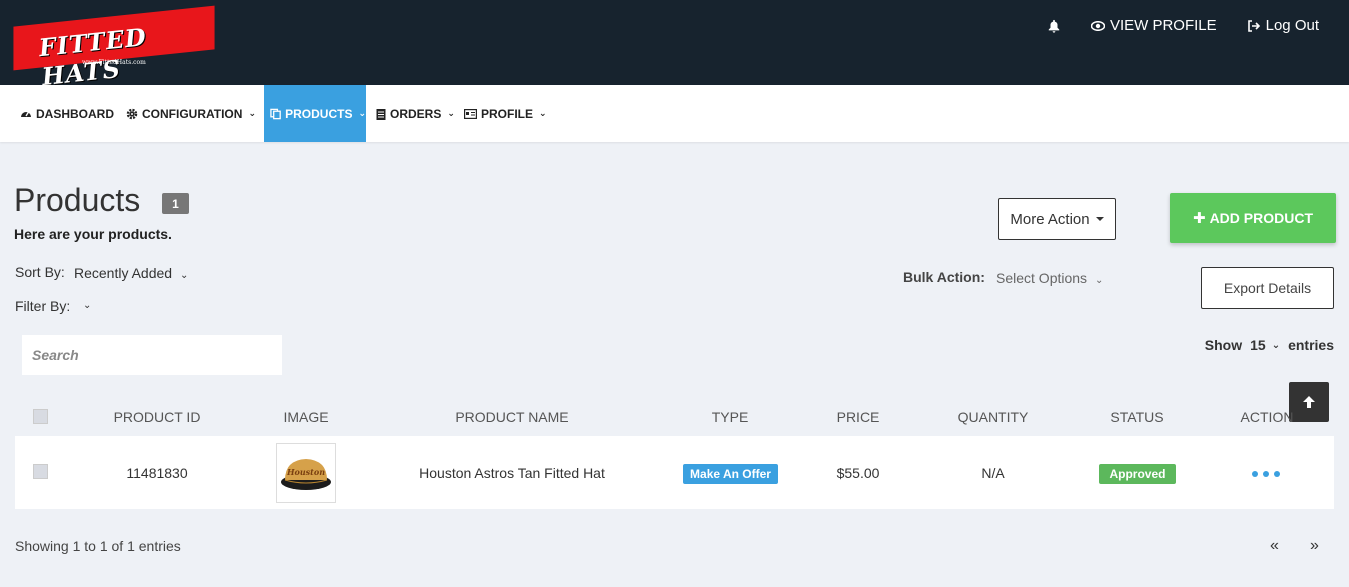  What do you see at coordinates (114, 48) in the screenshot?
I see `brand-logo: FITTED HATS www.FittedHats.com` at bounding box center [114, 48].